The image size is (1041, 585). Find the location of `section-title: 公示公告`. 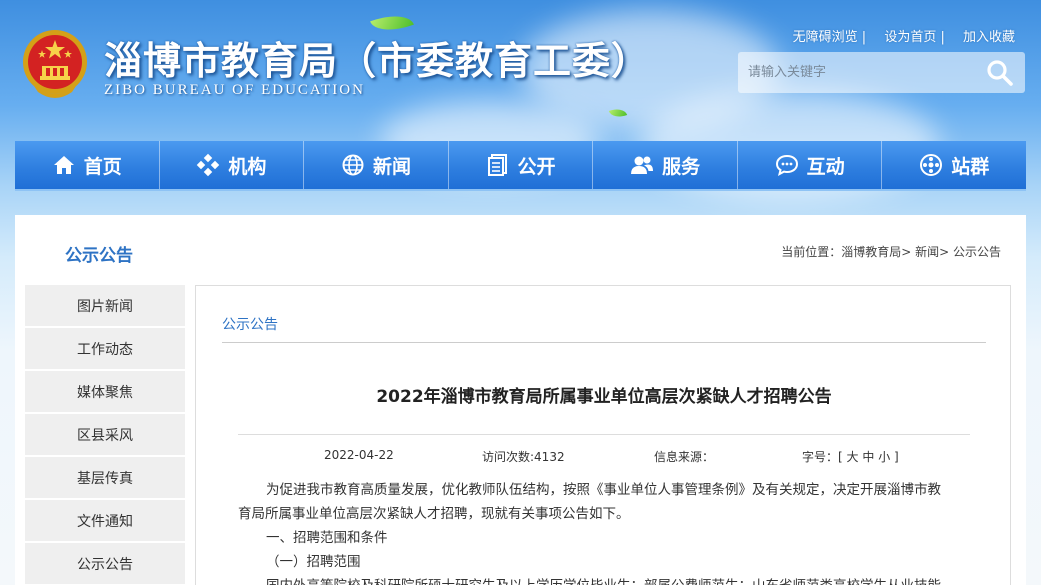

section-title: 公示公告 is located at coordinates (99, 256).